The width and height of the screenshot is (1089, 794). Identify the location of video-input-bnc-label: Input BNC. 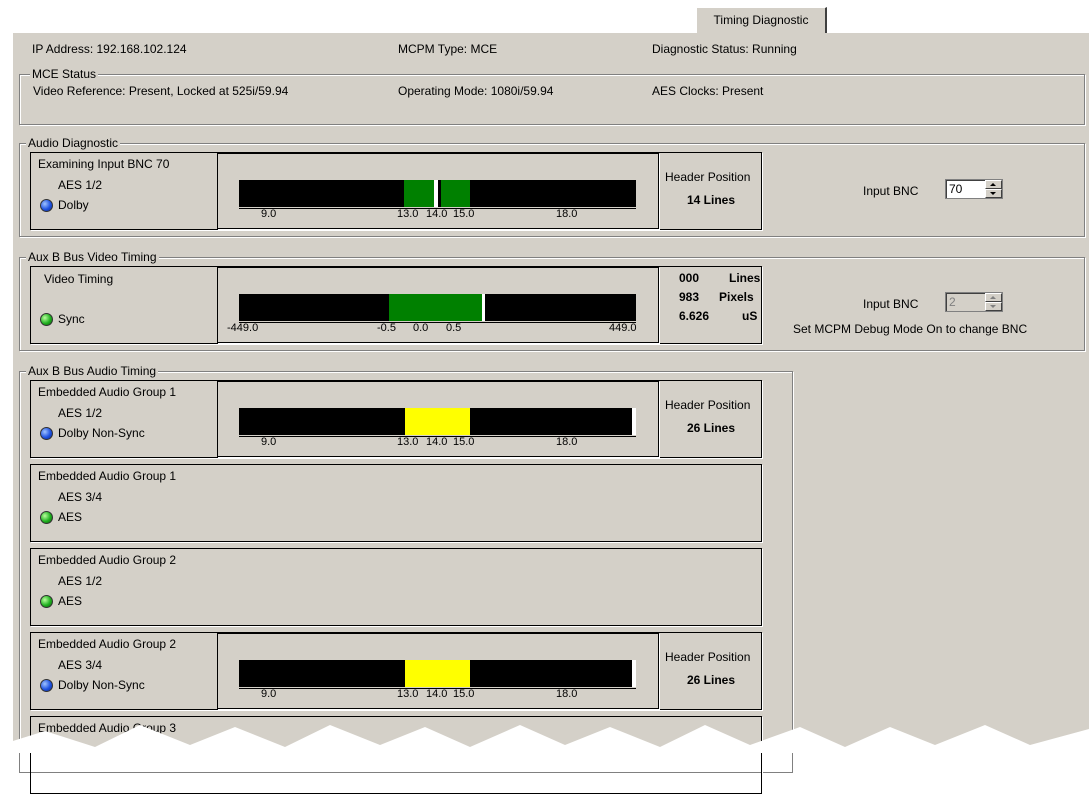
(891, 304).